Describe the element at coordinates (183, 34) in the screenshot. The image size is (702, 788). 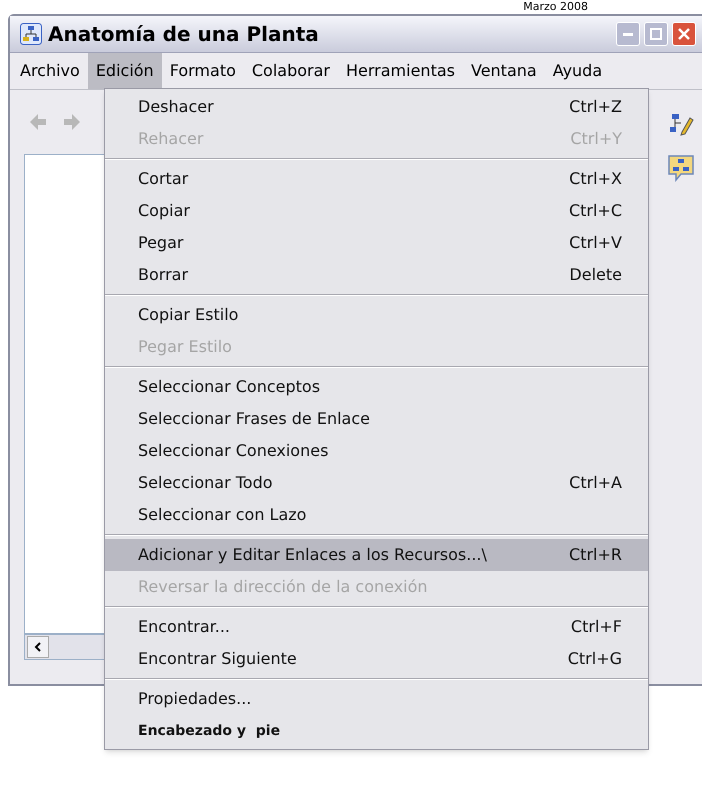
I see `window-title: Anatomía de una Planta` at that location.